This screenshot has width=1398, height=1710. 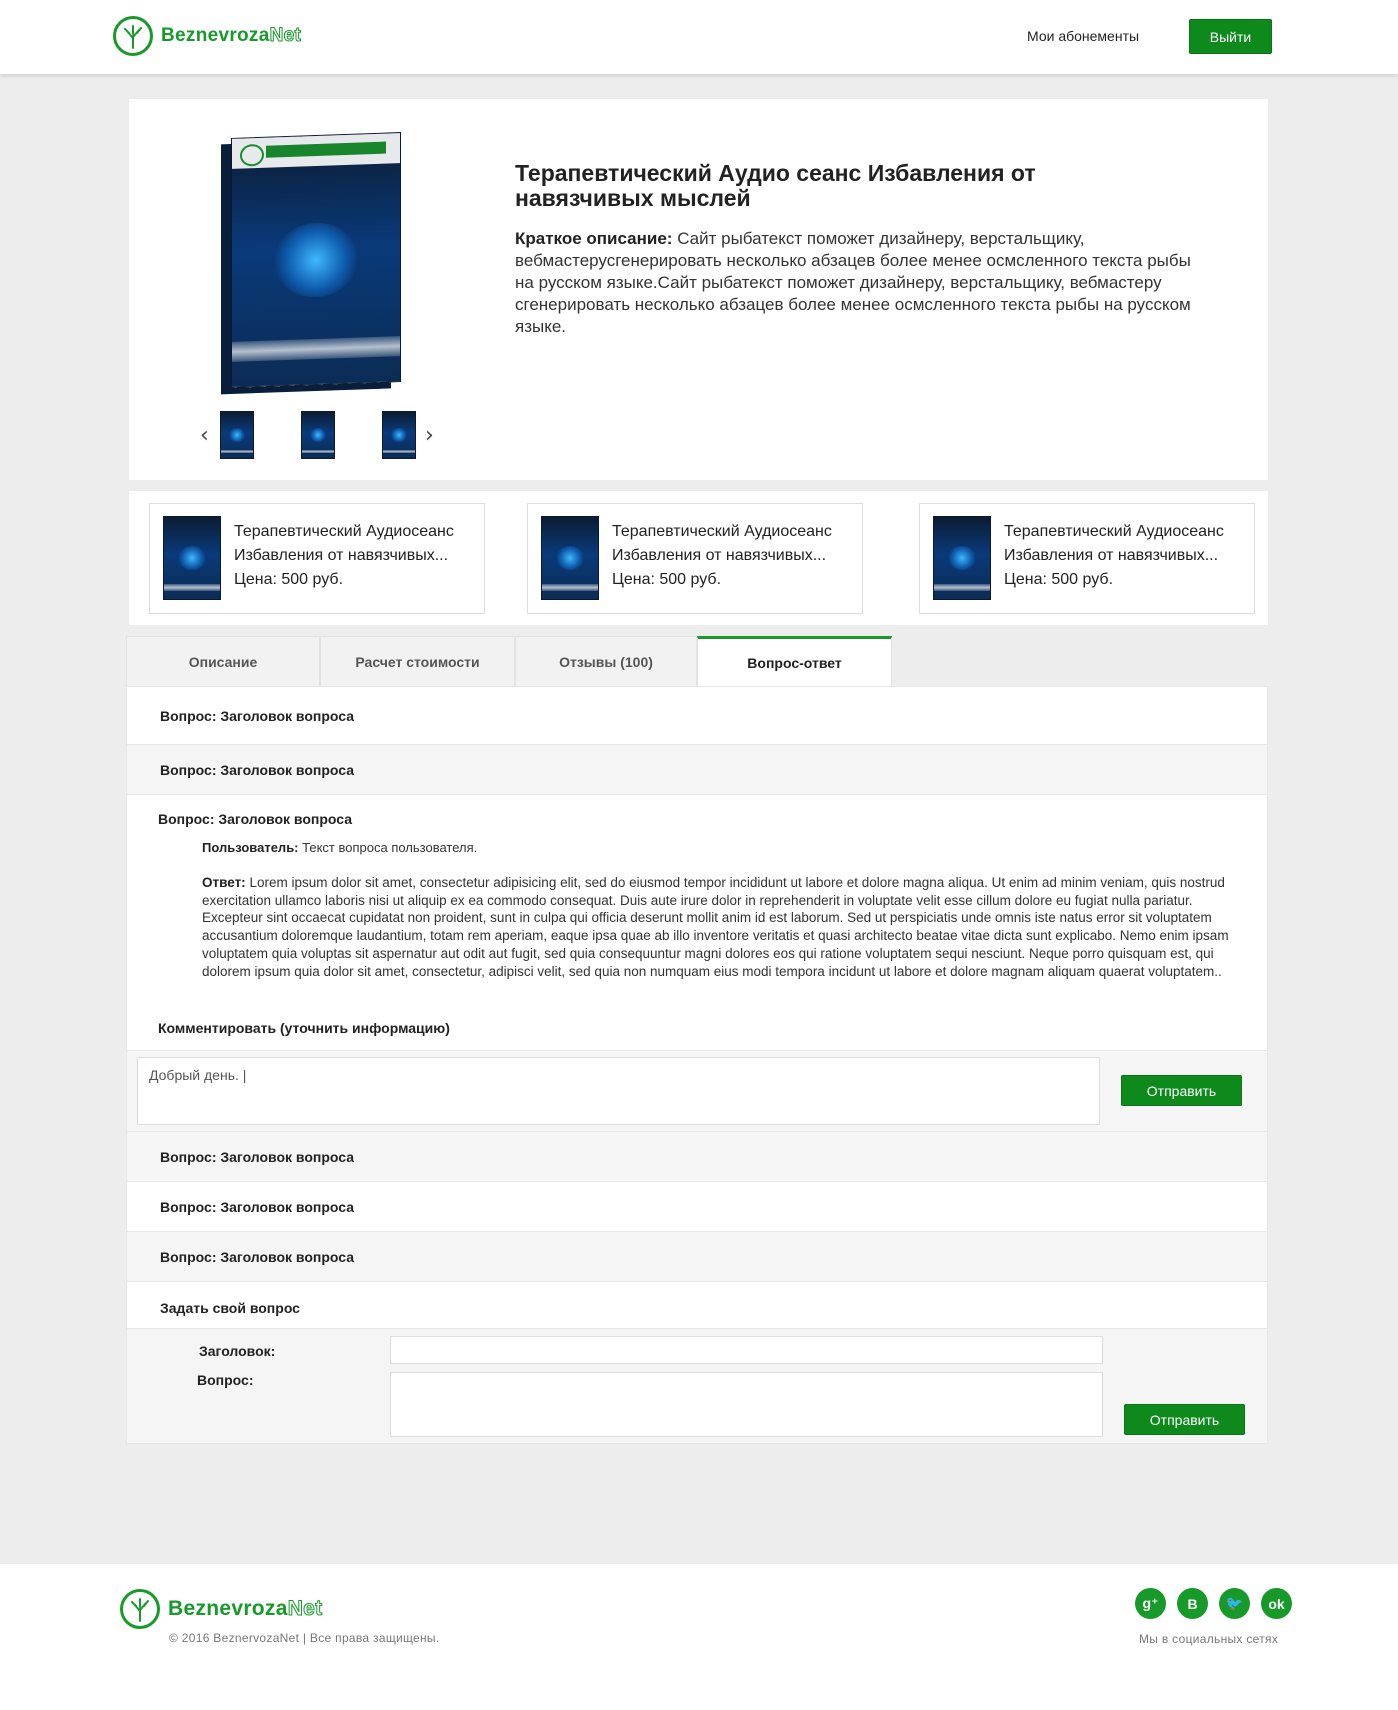 I want to click on question-title-label: Заголовок:, so click(x=237, y=1351).